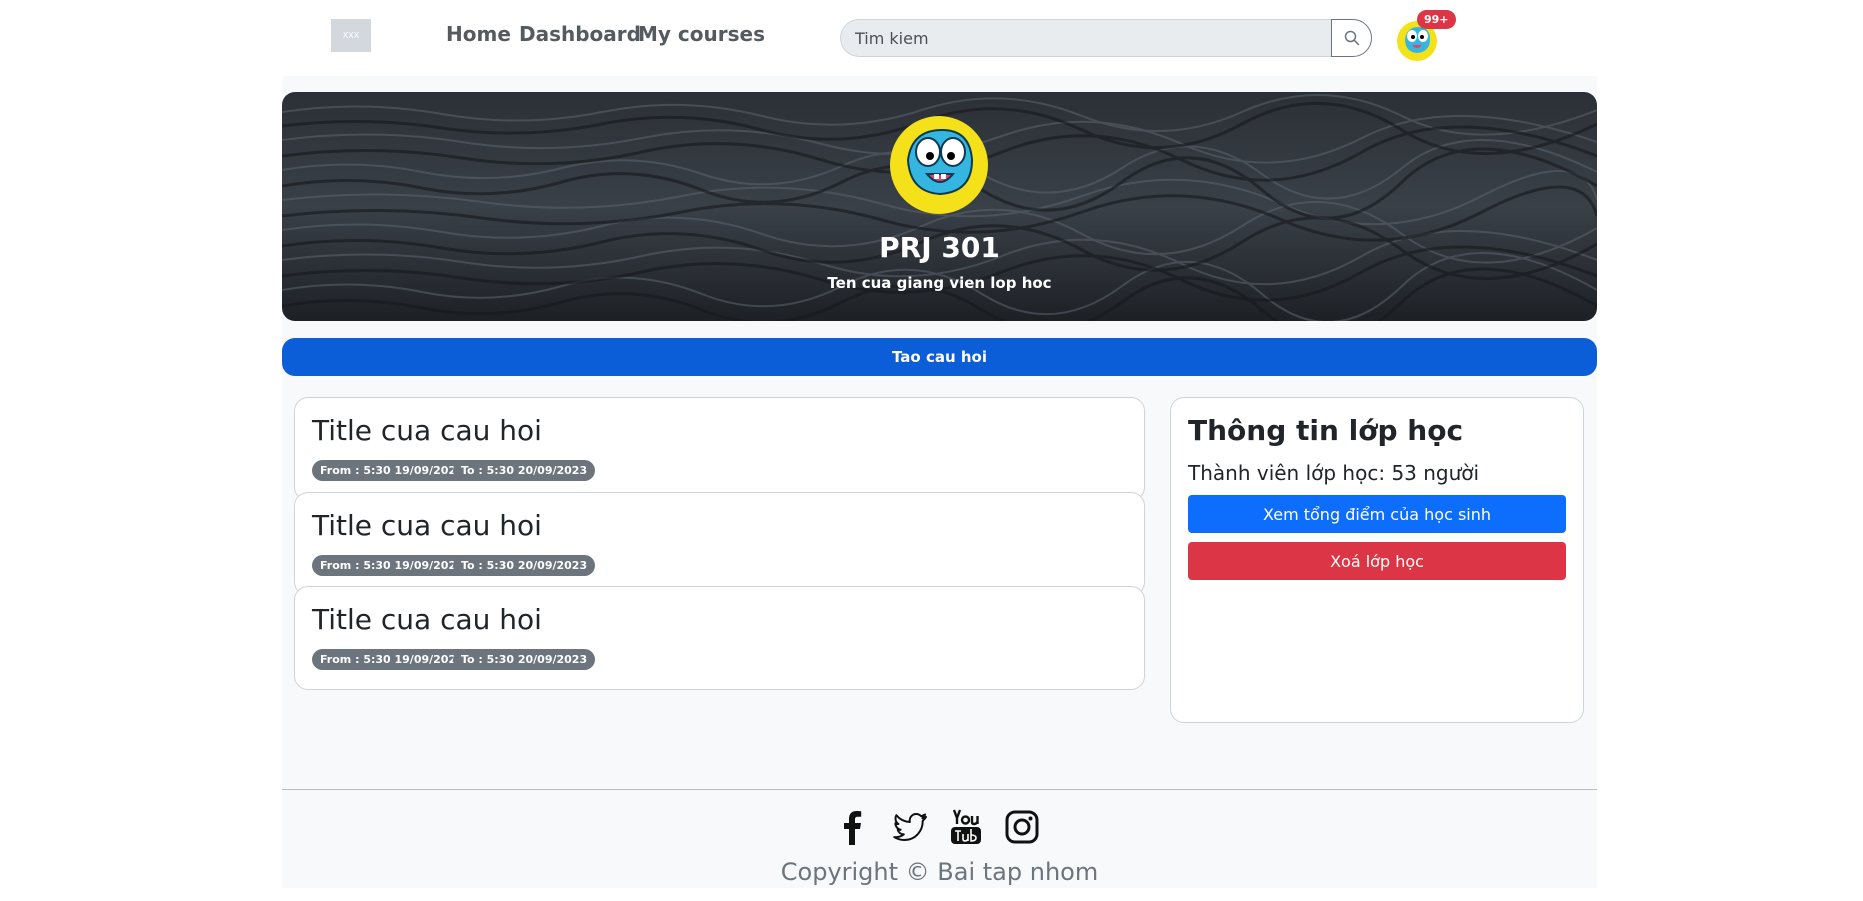 The image size is (1863, 901). What do you see at coordinates (478, 34) in the screenshot?
I see `nav-link-home: Home` at bounding box center [478, 34].